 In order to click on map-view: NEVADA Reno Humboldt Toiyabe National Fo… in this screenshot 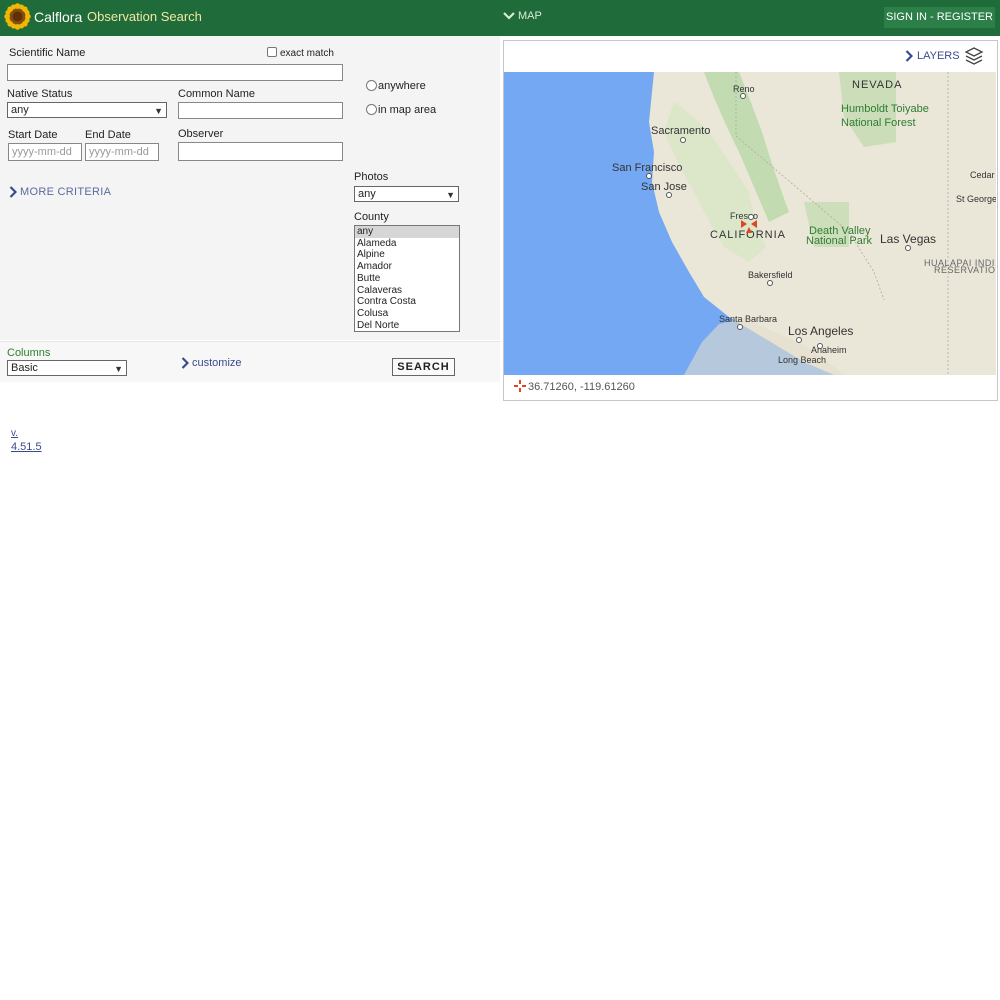, I will do `click(750, 223)`.